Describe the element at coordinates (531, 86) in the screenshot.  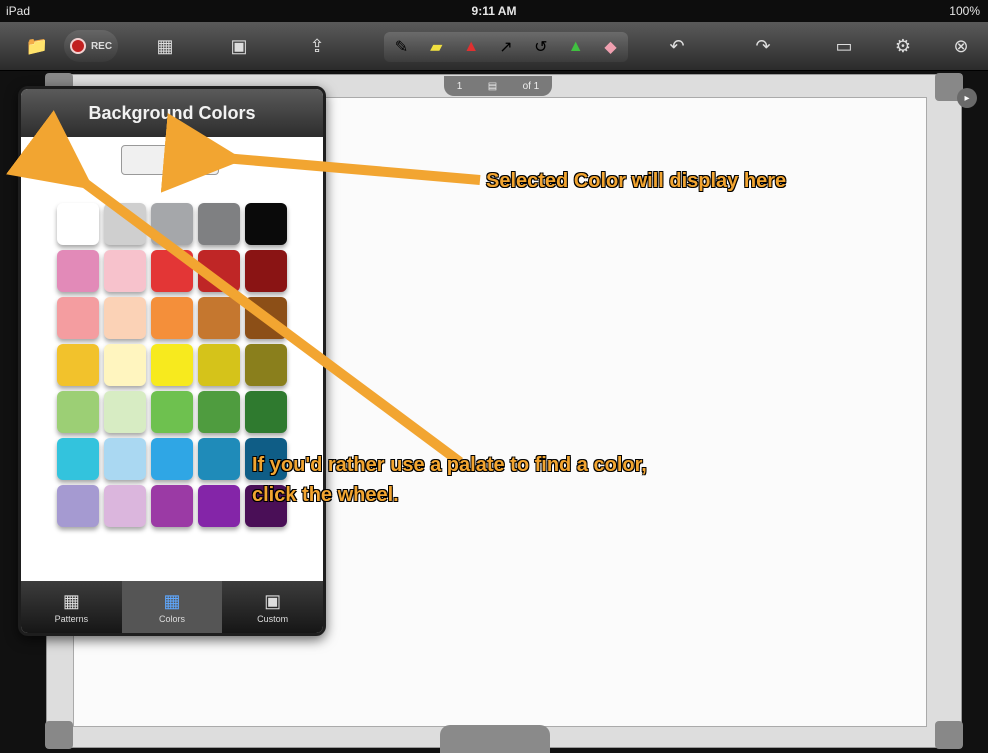
I see `page-total: of 1` at that location.